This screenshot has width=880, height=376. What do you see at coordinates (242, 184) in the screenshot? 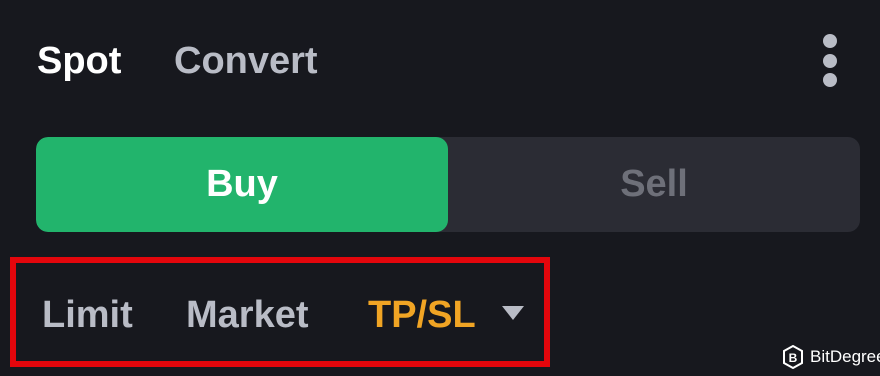
I see `buy-button: Buy` at bounding box center [242, 184].